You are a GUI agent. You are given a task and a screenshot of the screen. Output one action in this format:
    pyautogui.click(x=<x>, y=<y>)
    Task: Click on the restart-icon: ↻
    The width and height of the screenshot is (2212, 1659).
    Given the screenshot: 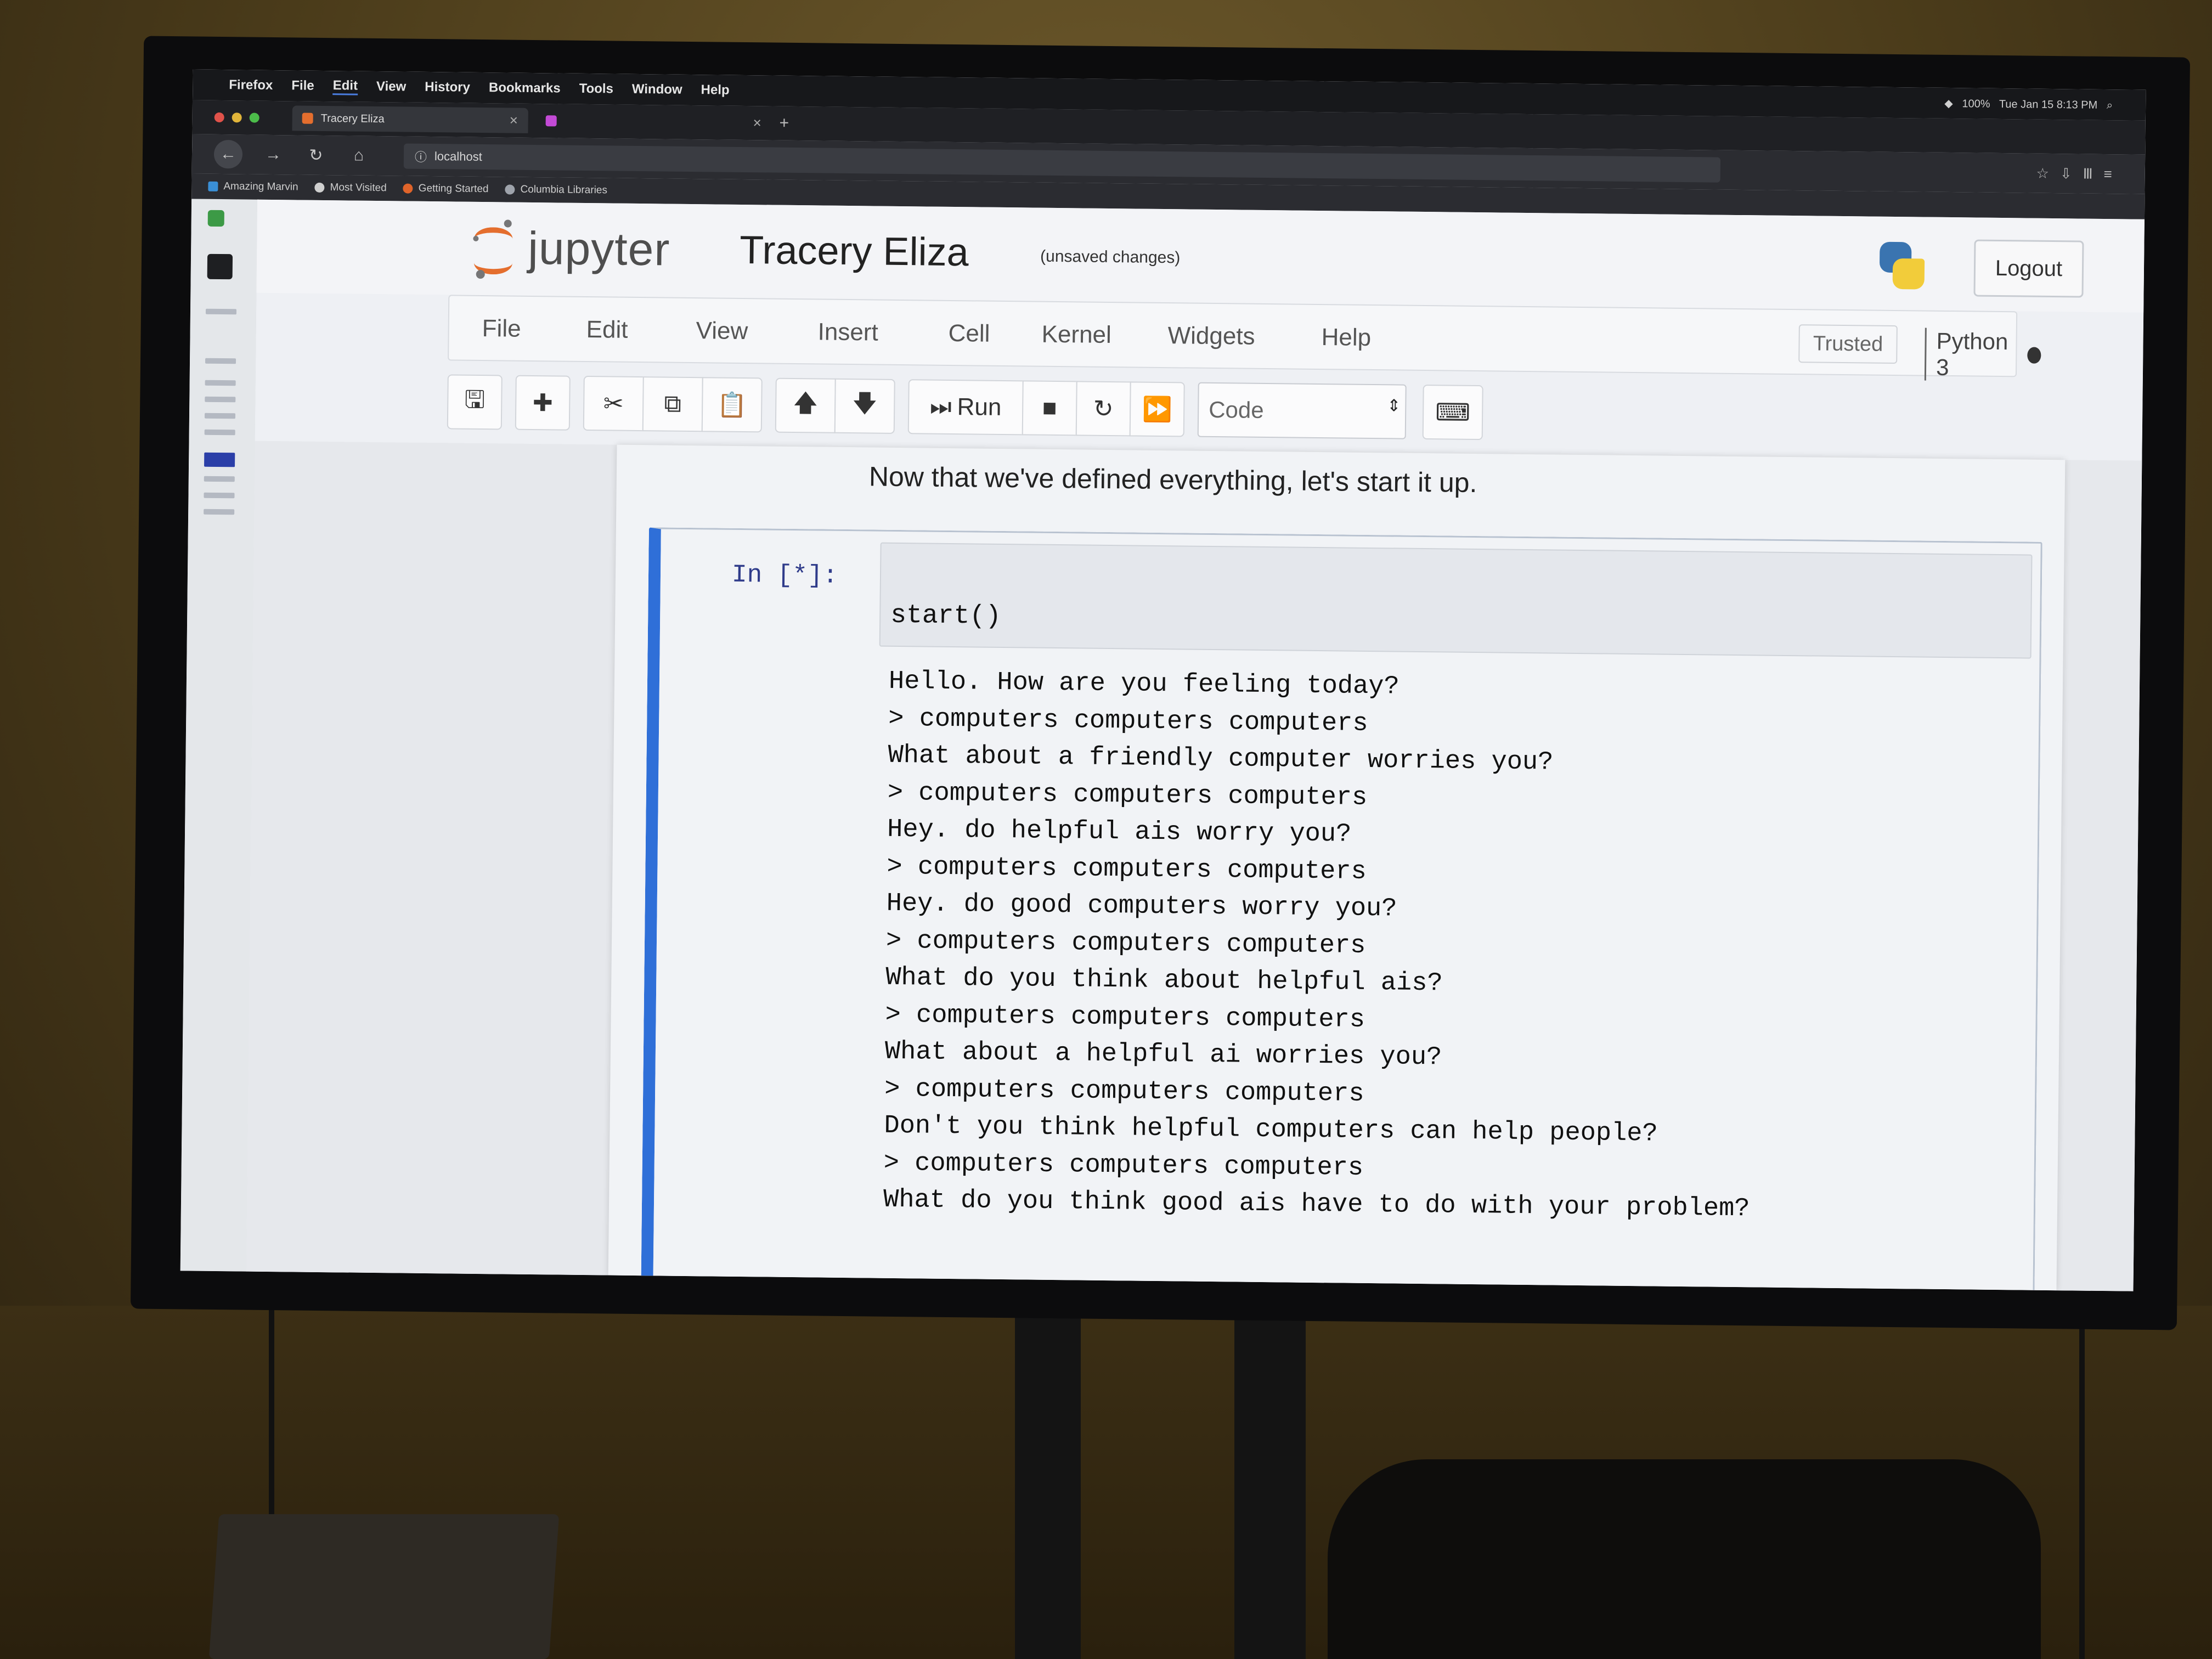 What is the action you would take?
    pyautogui.click(x=1103, y=409)
    